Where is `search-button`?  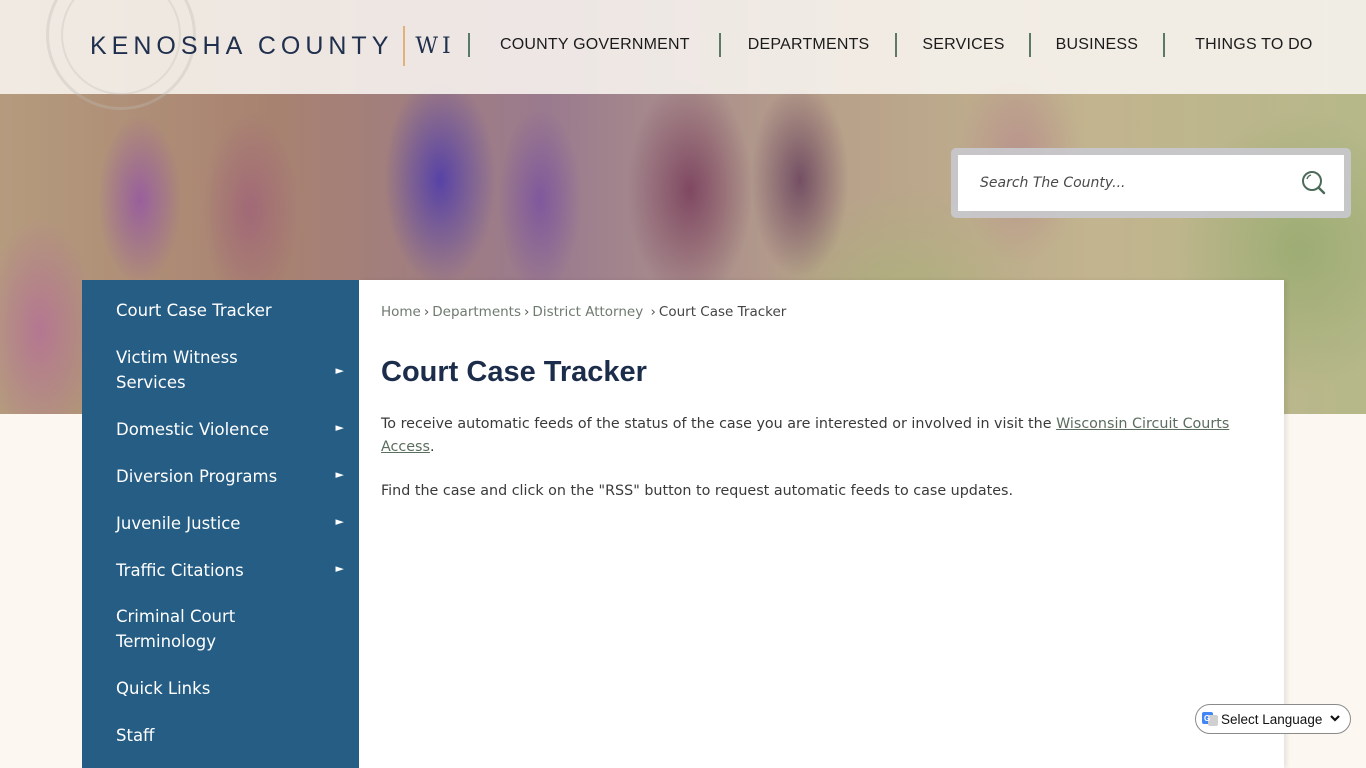 search-button is located at coordinates (1314, 183).